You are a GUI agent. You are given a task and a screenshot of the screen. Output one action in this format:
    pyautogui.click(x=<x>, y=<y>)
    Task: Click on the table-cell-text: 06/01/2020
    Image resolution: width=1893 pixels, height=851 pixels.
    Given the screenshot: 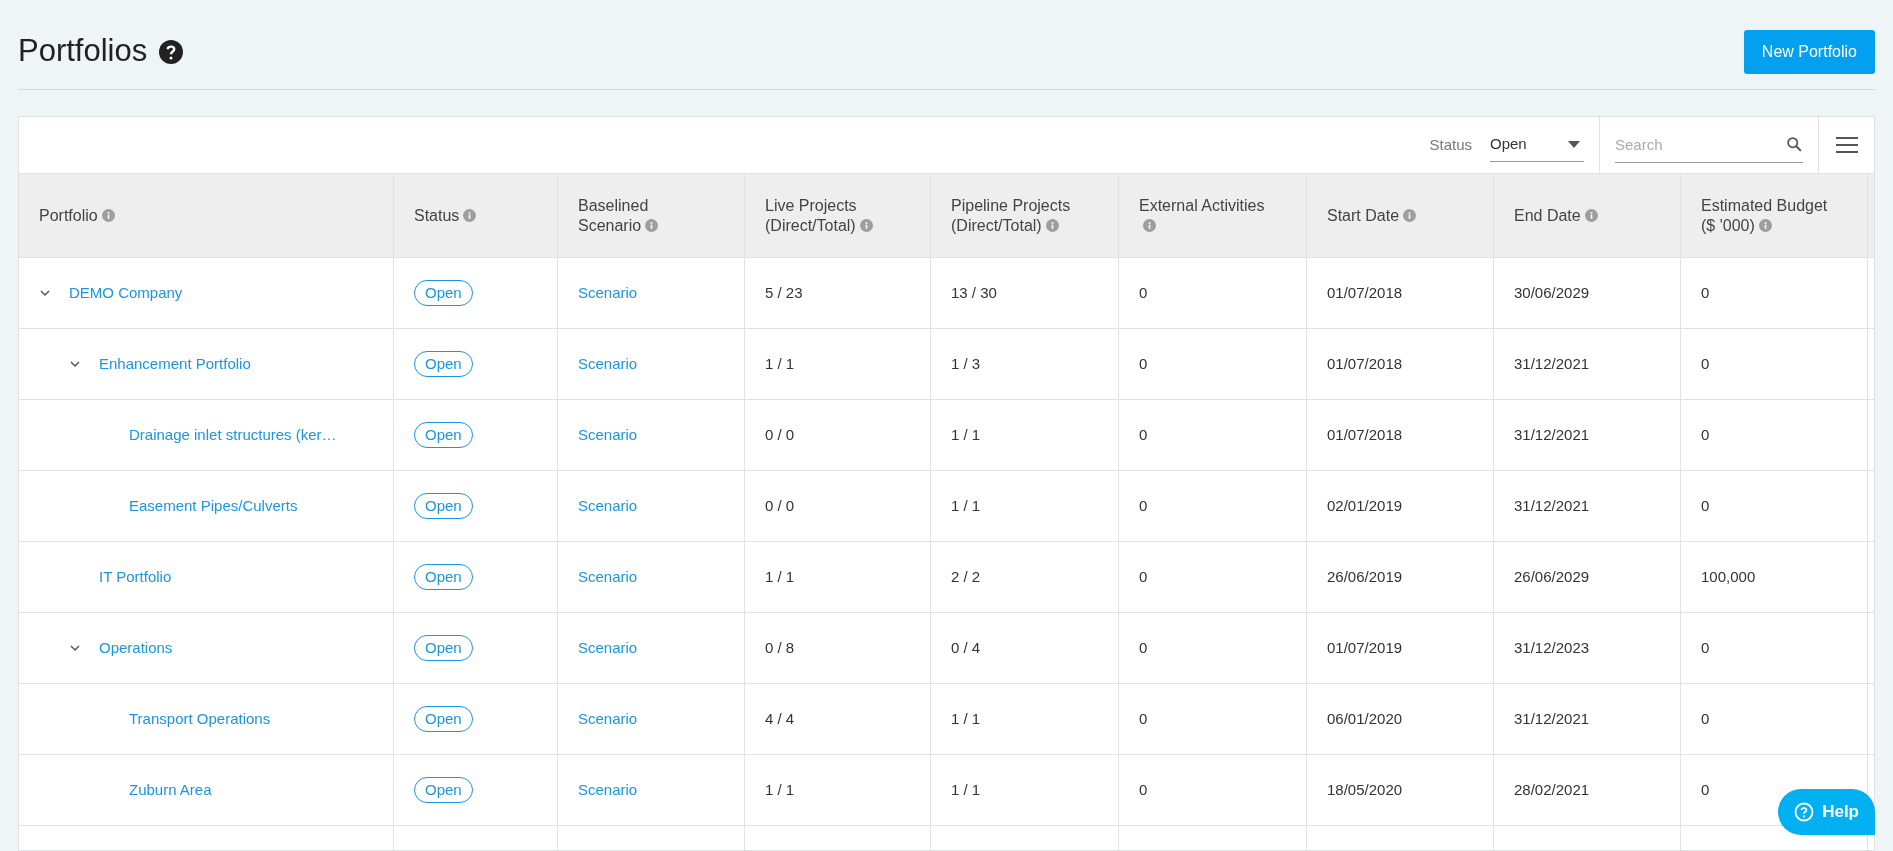 What is the action you would take?
    pyautogui.click(x=1365, y=718)
    